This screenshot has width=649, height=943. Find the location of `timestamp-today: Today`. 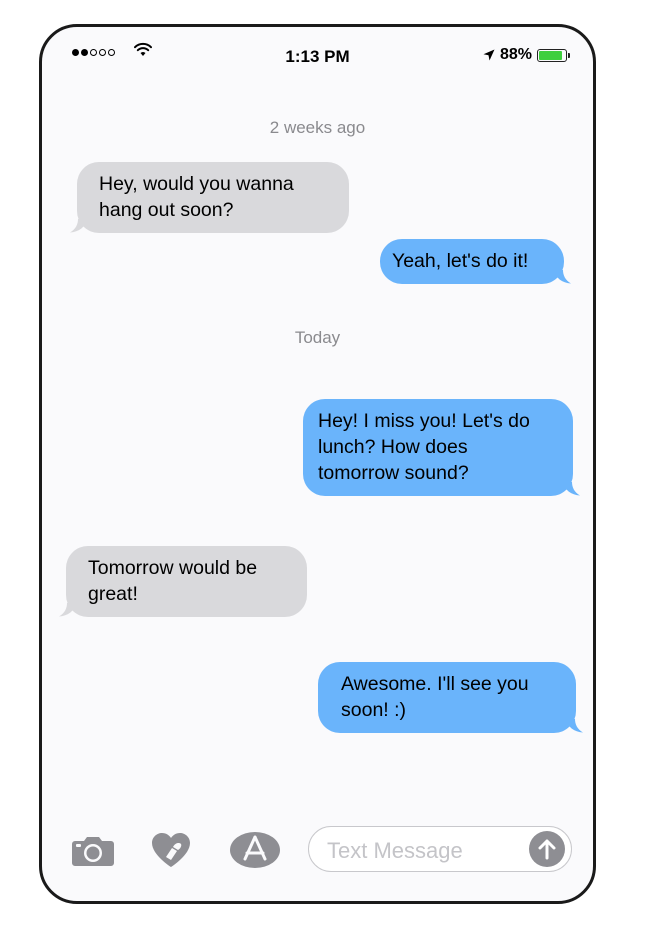

timestamp-today: Today is located at coordinates (317, 337).